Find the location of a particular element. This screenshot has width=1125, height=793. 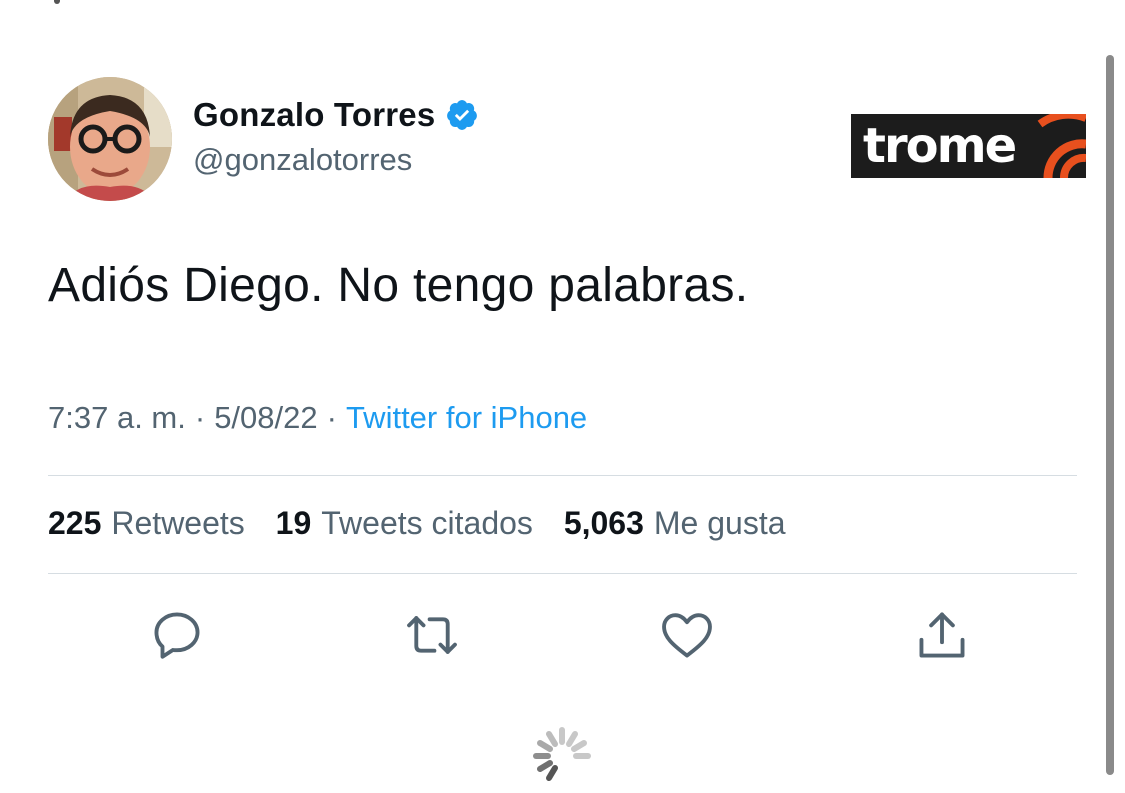

quotes-stat: 19 Tweets citados is located at coordinates (404, 523).